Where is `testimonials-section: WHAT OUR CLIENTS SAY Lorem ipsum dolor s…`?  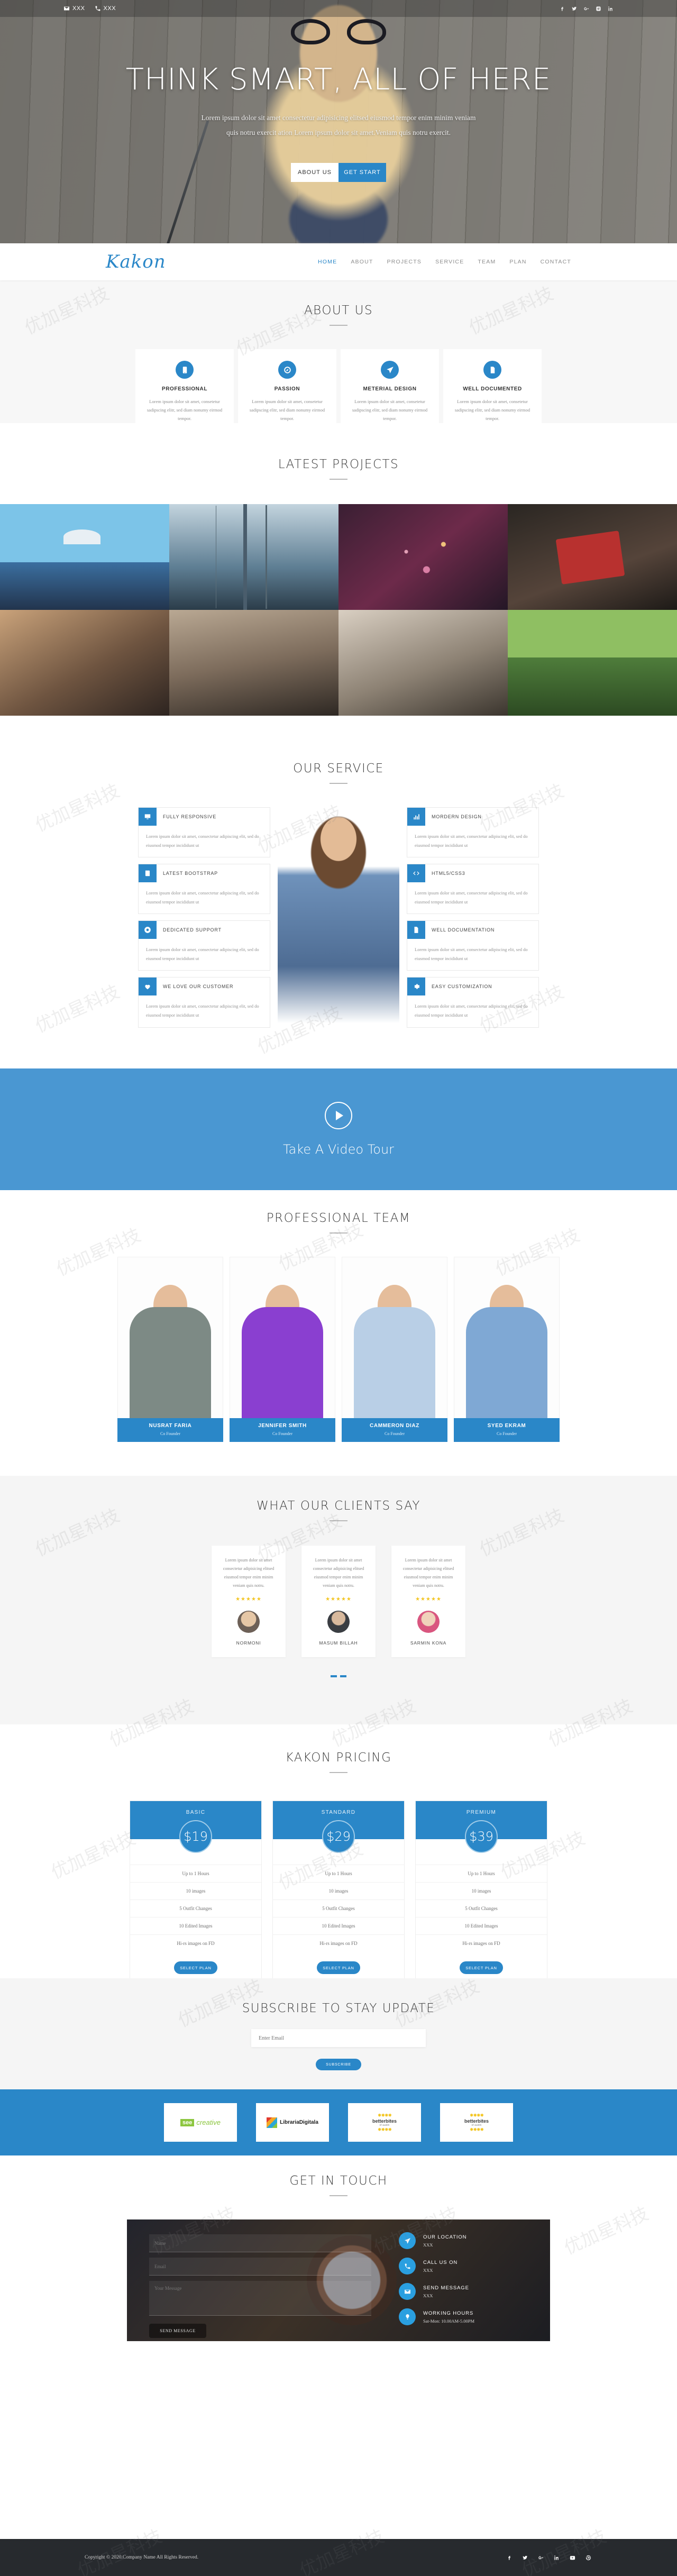 testimonials-section: WHAT OUR CLIENTS SAY Lorem ipsum dolor s… is located at coordinates (338, 1600).